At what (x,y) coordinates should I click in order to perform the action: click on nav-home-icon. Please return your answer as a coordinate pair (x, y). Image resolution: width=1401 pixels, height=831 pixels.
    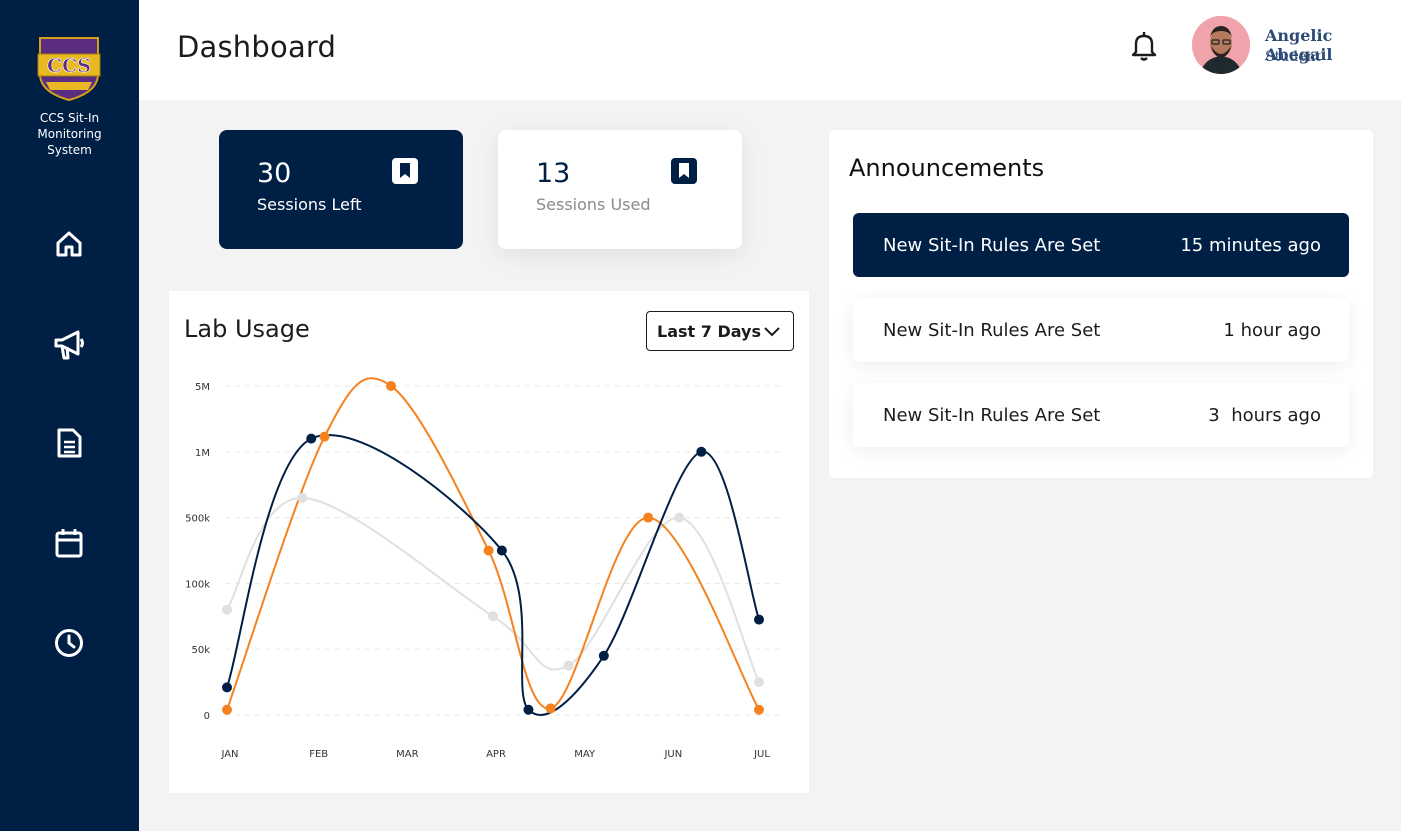
    Looking at the image, I should click on (69, 244).